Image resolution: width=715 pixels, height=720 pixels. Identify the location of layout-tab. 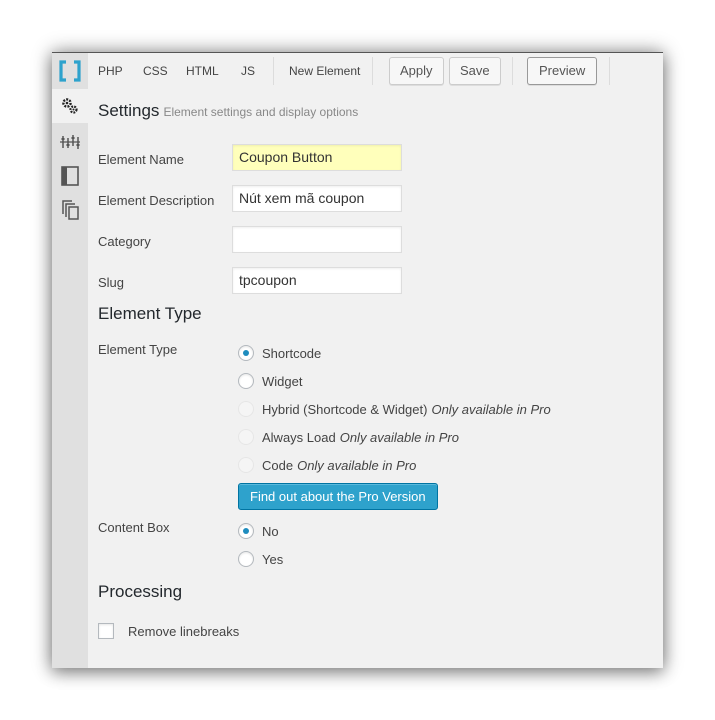
(70, 142).